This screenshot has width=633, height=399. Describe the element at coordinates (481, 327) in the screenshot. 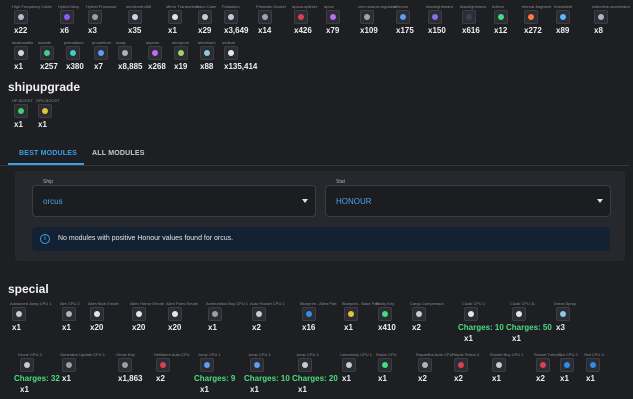

I see `item-charges: Charges: 10` at that location.